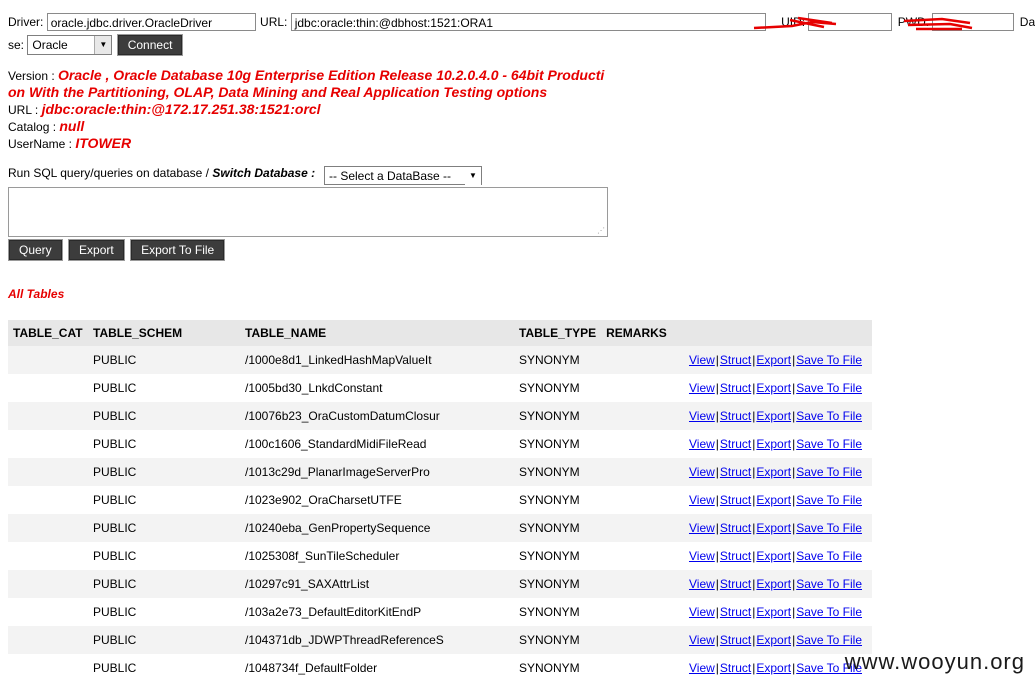 The height and width of the screenshot is (691, 1035). Describe the element at coordinates (164, 333) in the screenshot. I see `column-header: TABLE_SCHEM` at that location.